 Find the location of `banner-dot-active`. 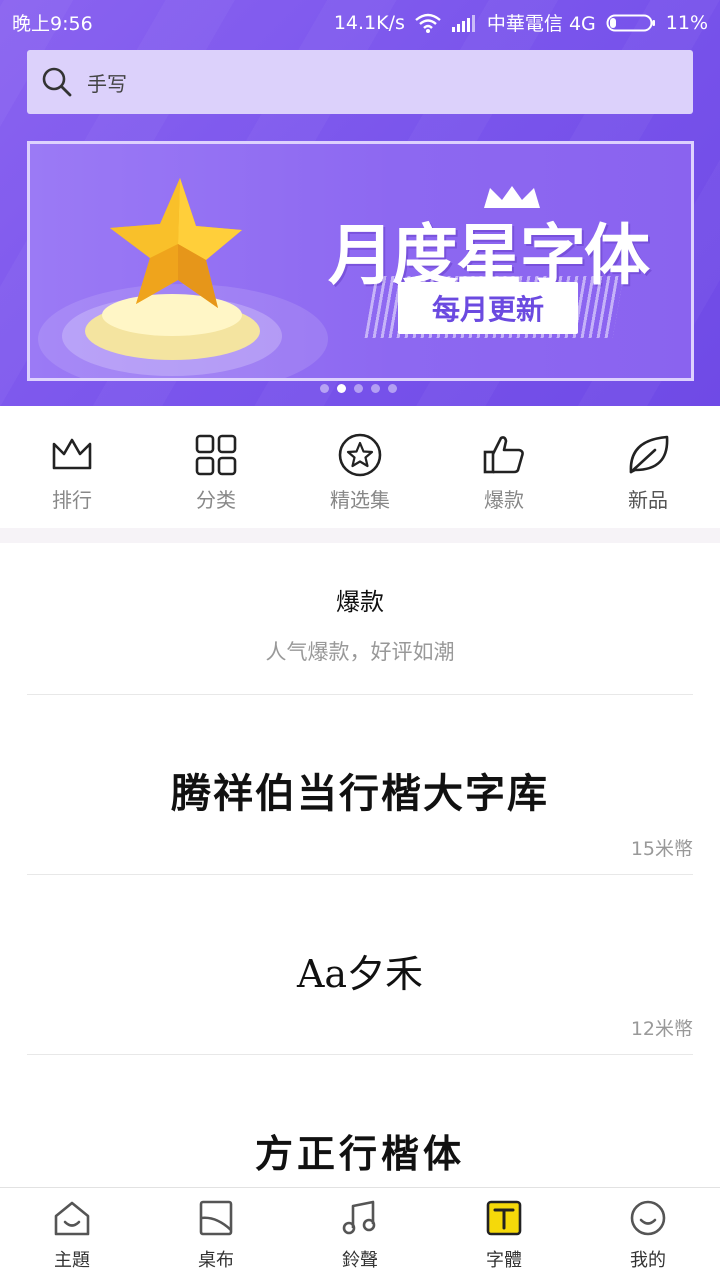

banner-dot-active is located at coordinates (341, 388).